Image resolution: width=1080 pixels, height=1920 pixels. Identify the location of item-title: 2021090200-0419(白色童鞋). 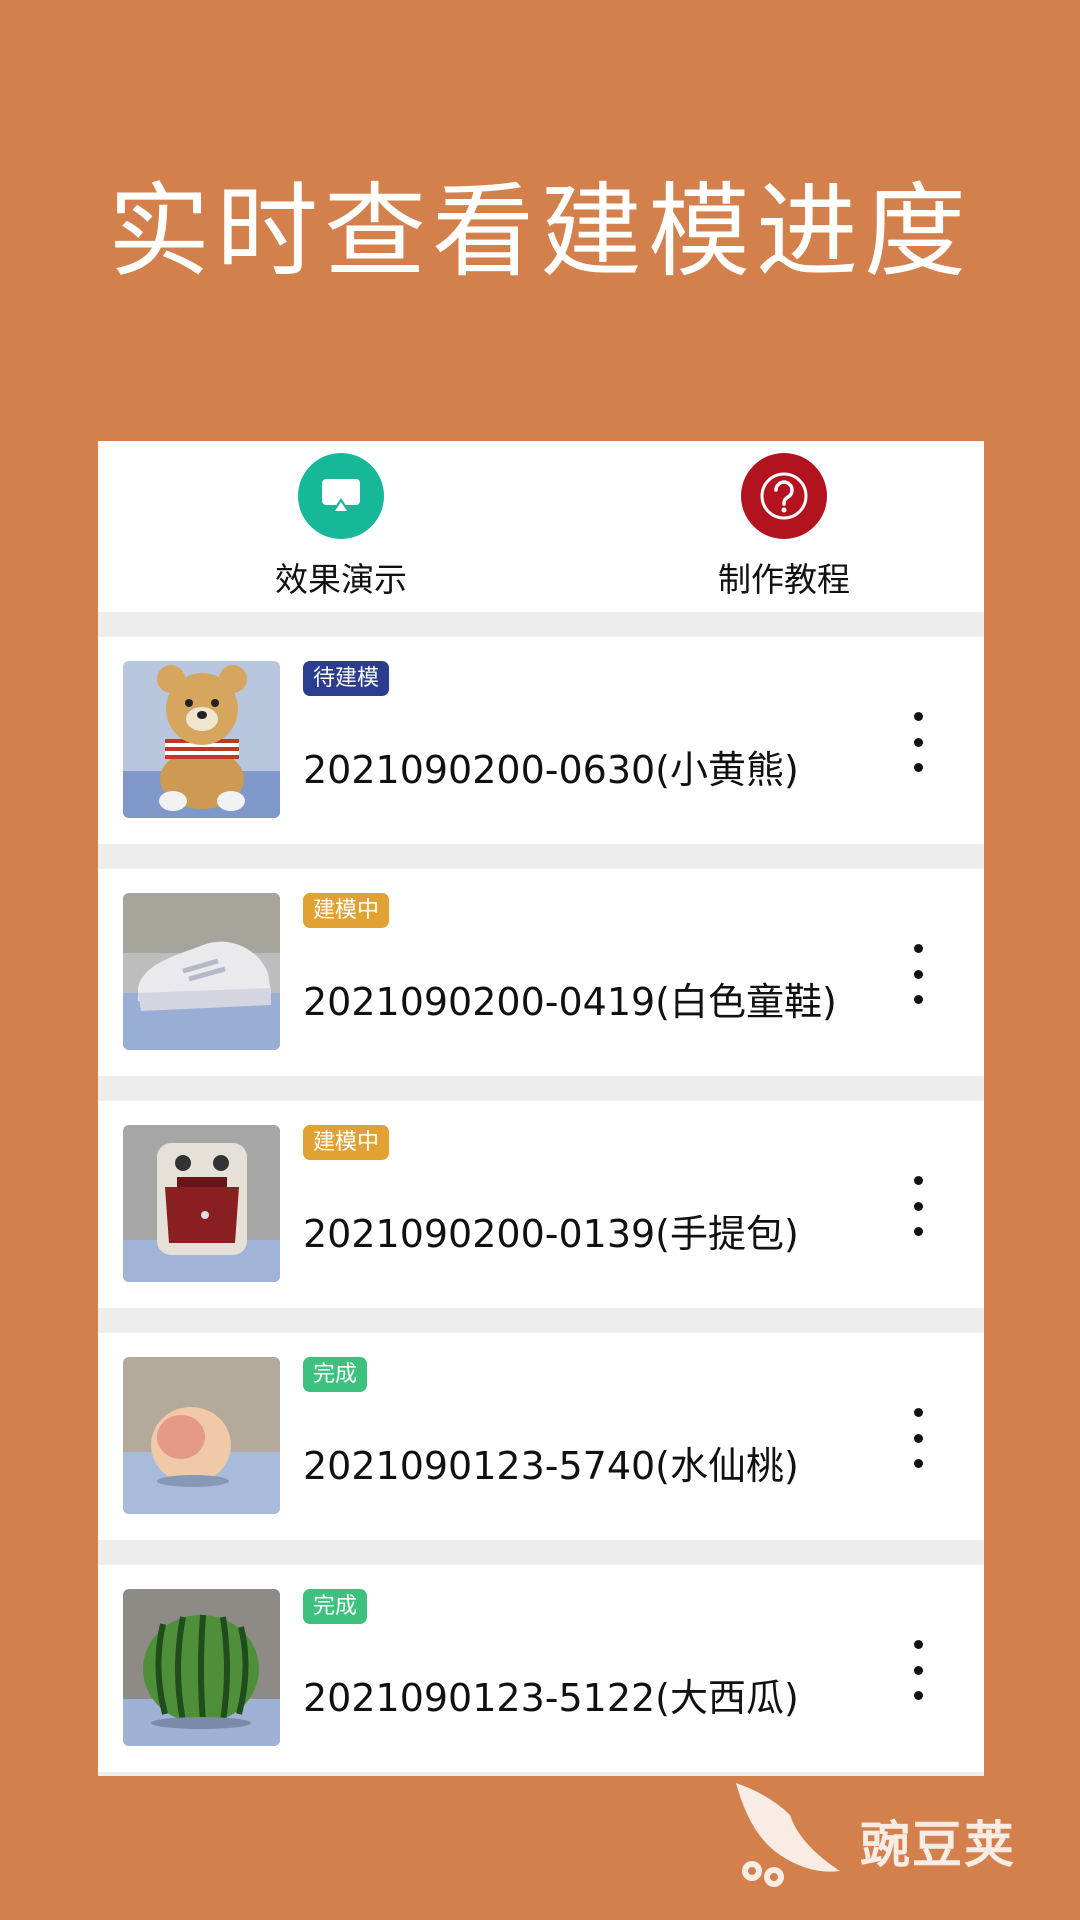
(570, 1002).